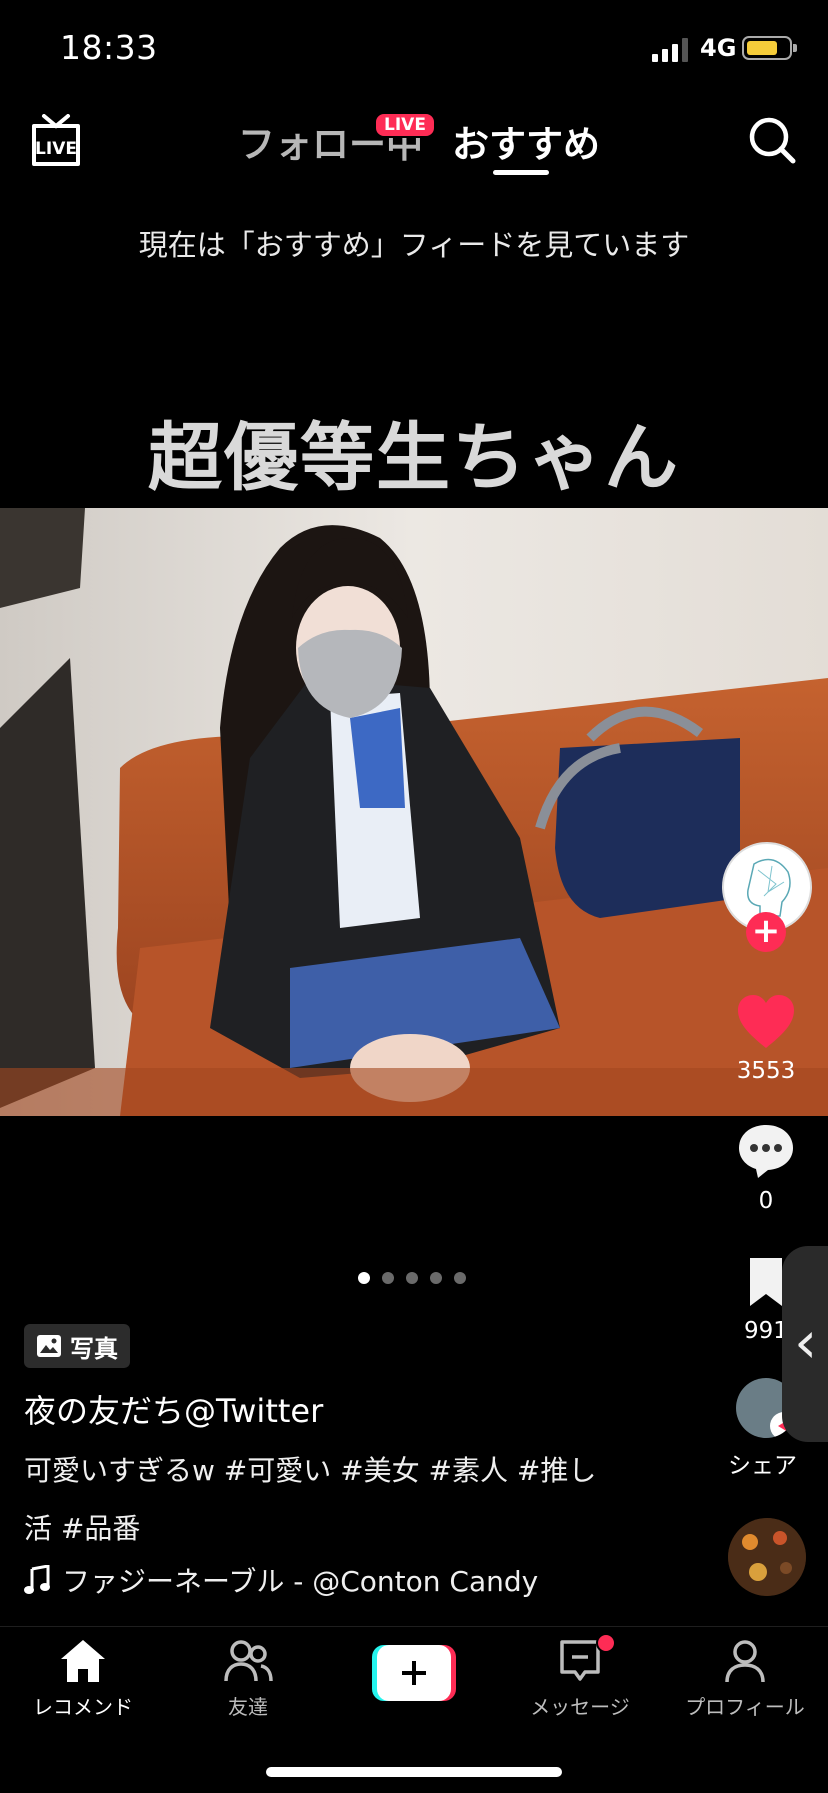 The image size is (828, 1793). What do you see at coordinates (766, 1282) in the screenshot?
I see `bookmark-icon` at bounding box center [766, 1282].